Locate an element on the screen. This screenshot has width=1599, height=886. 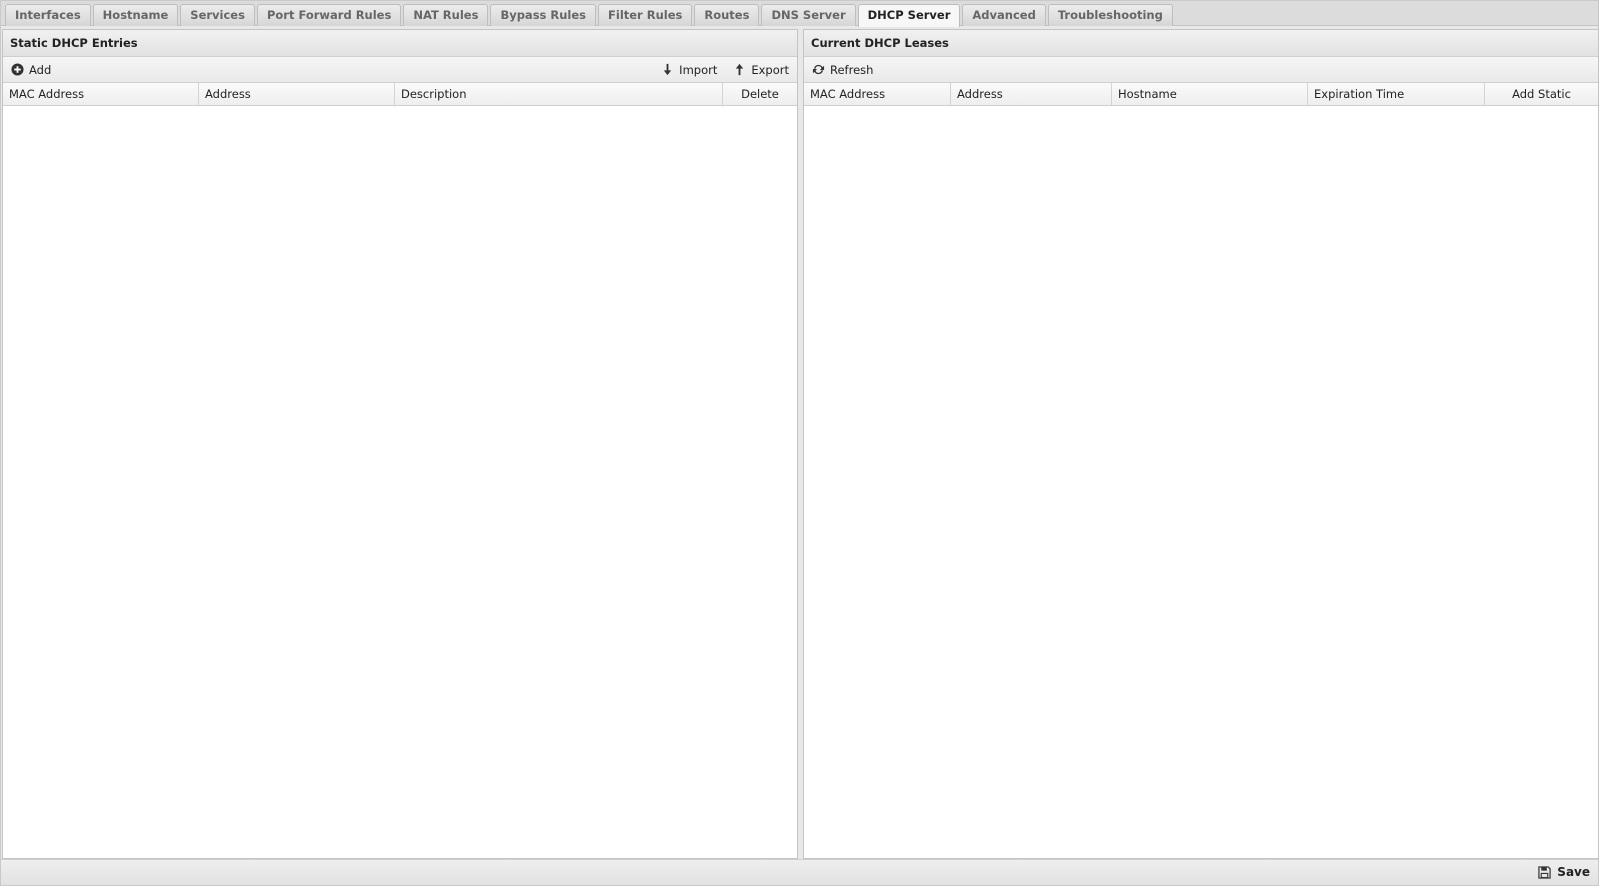
column-description: Description is located at coordinates (559, 94).